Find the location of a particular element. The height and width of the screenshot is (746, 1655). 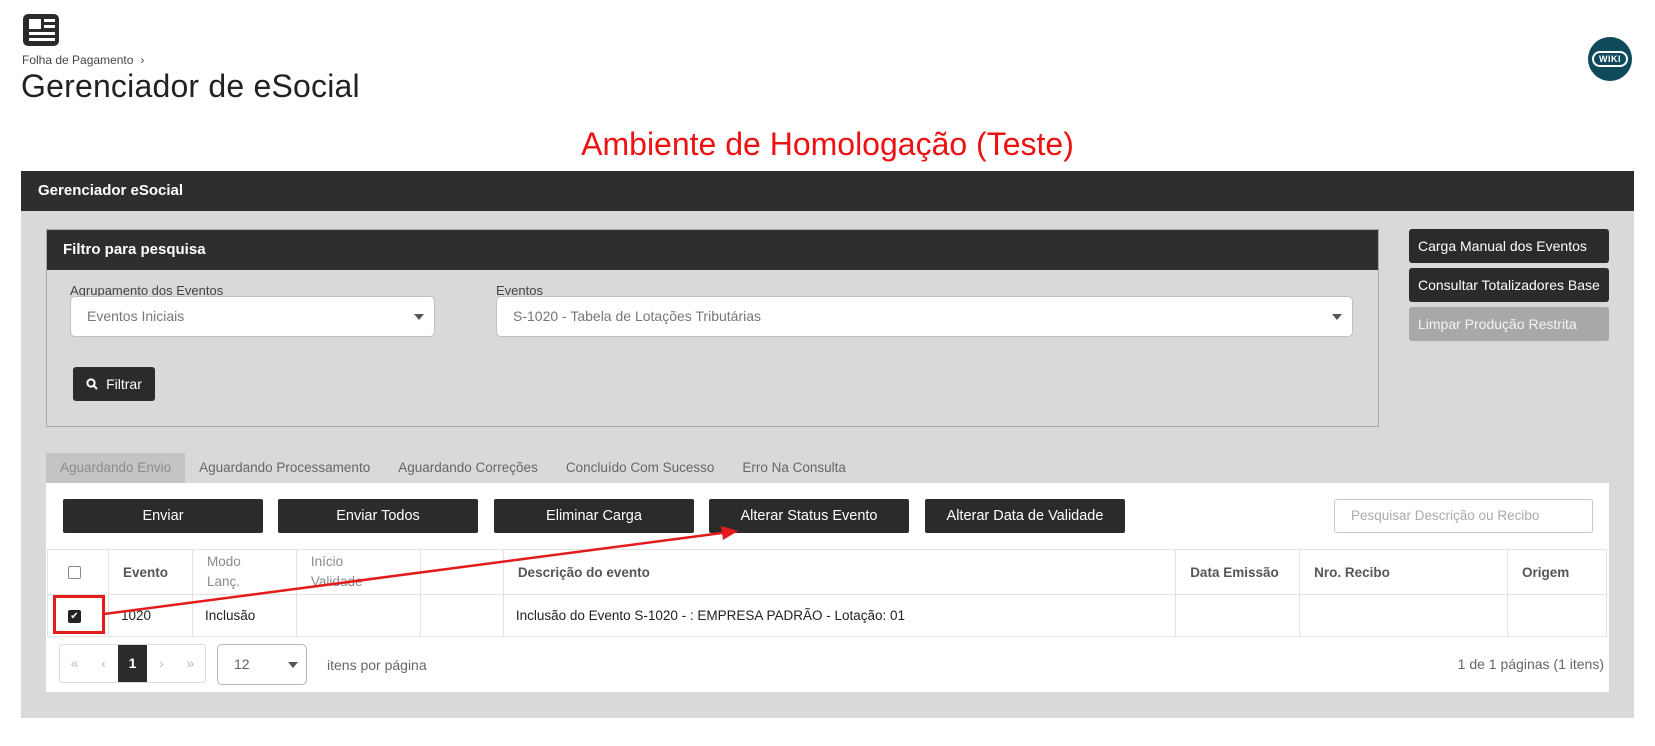

breadcrumb-item-folha: Folha de Pagamento is located at coordinates (77, 60).